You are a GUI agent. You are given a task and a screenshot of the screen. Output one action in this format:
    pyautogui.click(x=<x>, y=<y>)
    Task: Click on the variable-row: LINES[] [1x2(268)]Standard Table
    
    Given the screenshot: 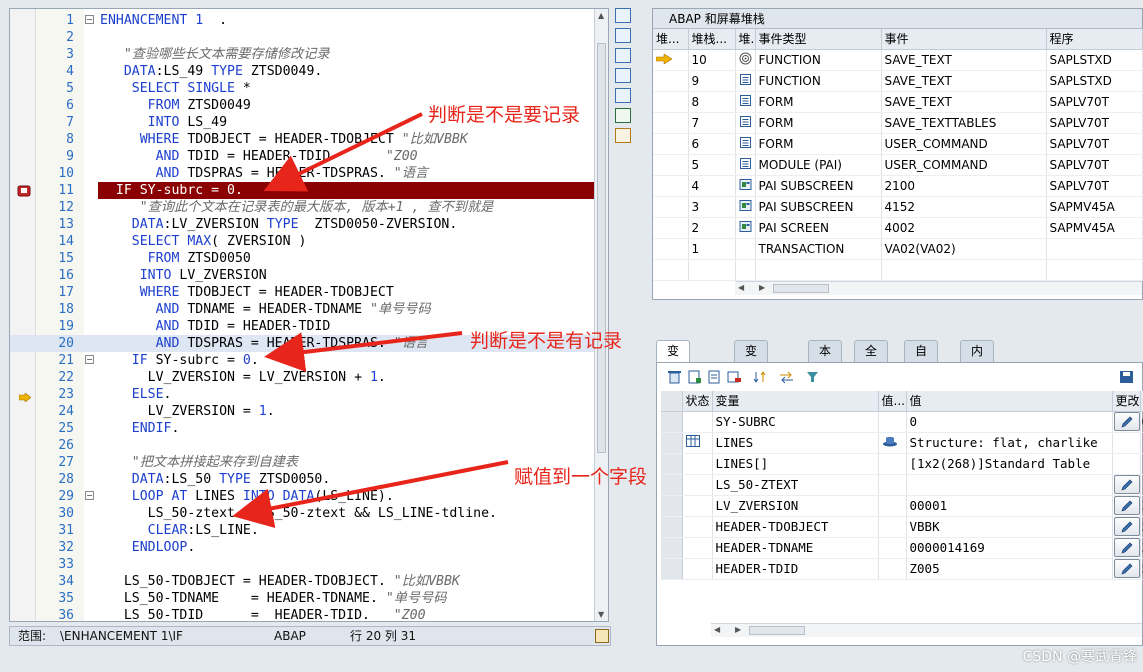 What is the action you would take?
    pyautogui.click(x=902, y=464)
    